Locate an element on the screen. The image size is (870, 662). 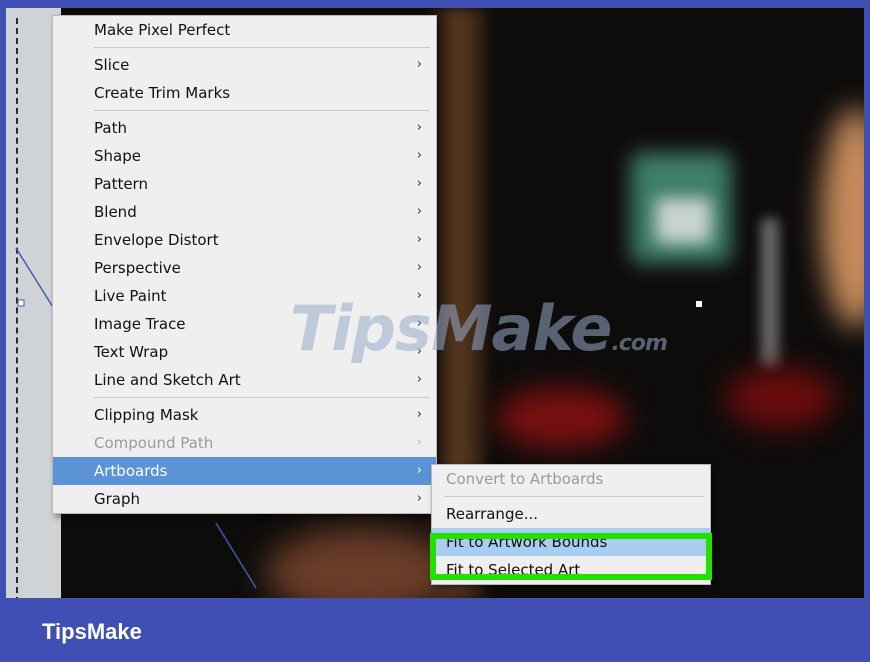
menu-item-label: Blend is located at coordinates (115, 212).